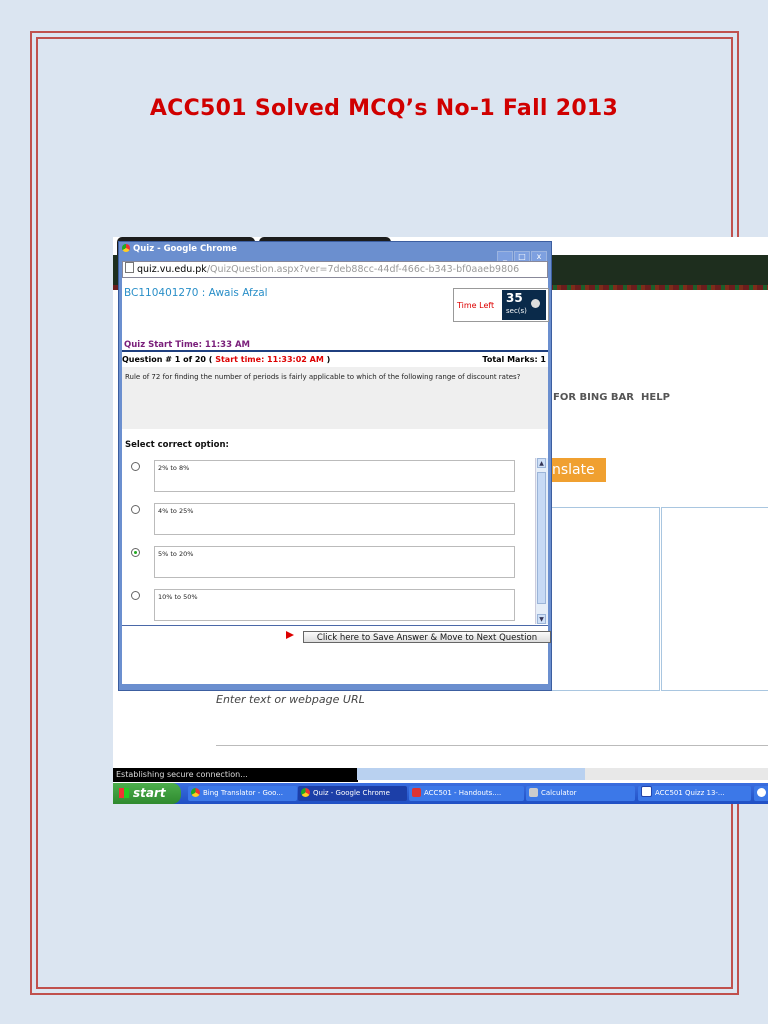 Image resolution: width=768 pixels, height=1024 pixels. What do you see at coordinates (129, 267) in the screenshot?
I see `page-icon` at bounding box center [129, 267].